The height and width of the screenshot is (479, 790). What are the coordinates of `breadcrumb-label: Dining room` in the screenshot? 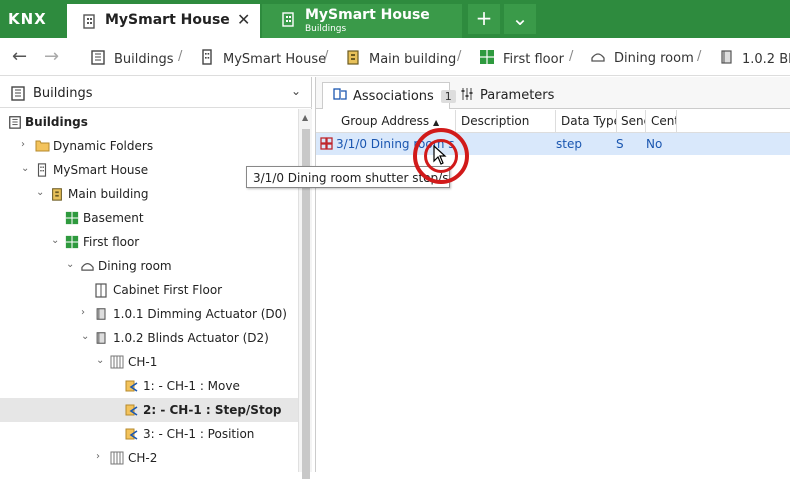 It's located at (654, 58).